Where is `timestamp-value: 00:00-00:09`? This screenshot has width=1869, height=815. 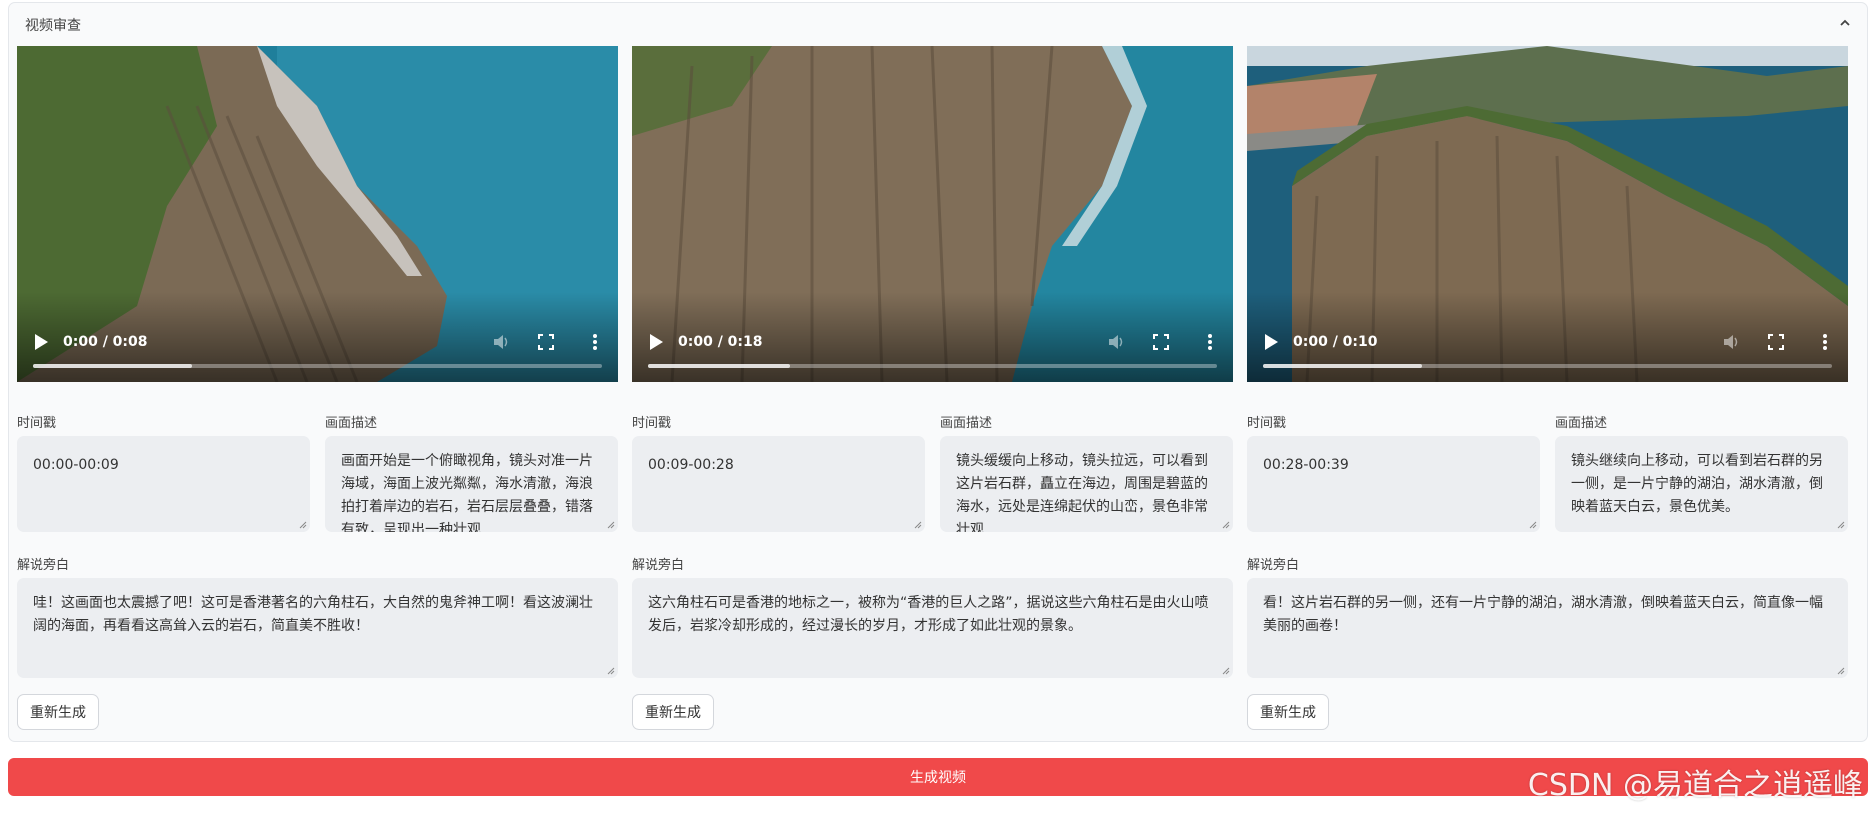 timestamp-value: 00:00-00:09 is located at coordinates (76, 465).